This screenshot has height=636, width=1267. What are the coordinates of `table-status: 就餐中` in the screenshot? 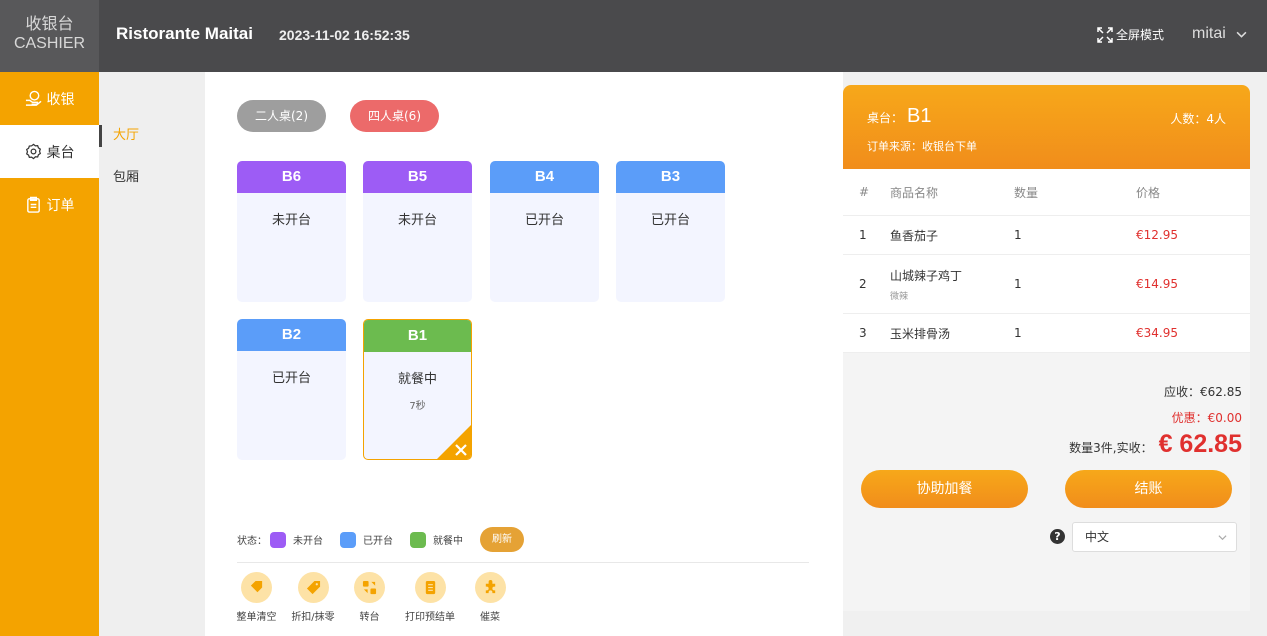 It's located at (417, 379).